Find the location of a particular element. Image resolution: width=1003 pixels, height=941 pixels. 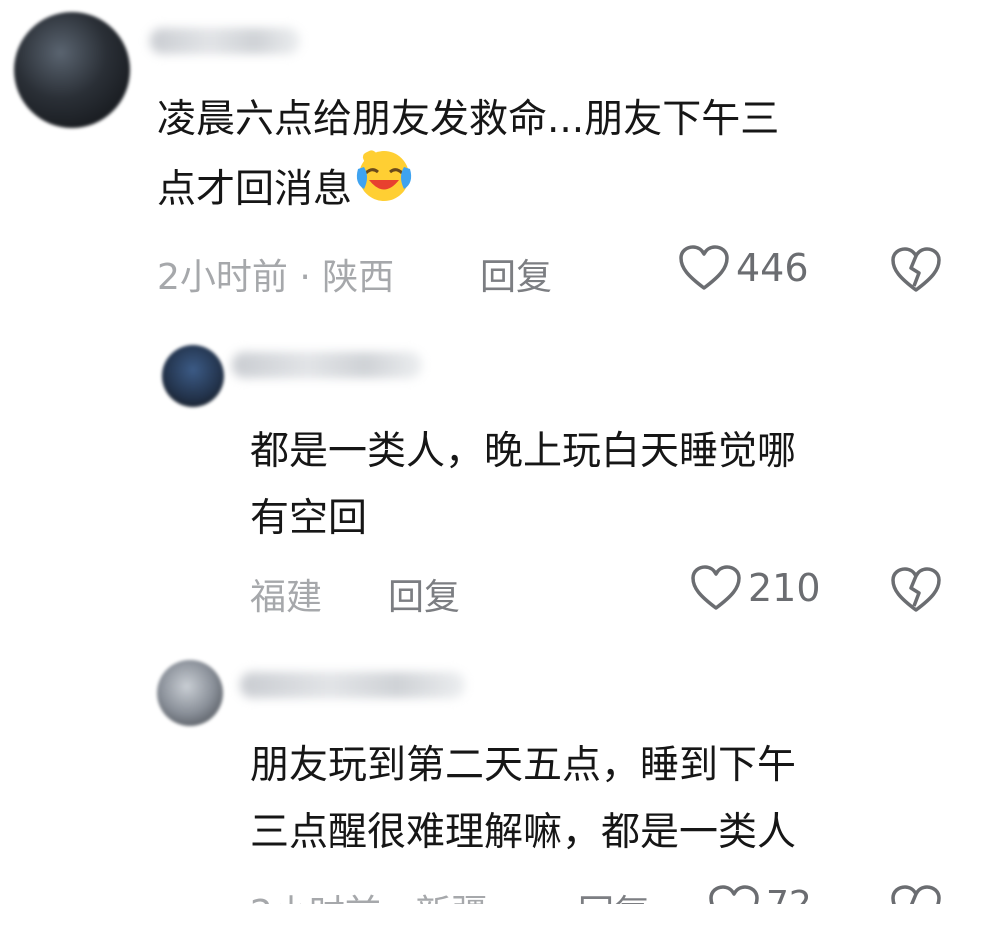

comment-meta-row-cut: 2小时前 · 新疆 回复 72 is located at coordinates (501, 894).